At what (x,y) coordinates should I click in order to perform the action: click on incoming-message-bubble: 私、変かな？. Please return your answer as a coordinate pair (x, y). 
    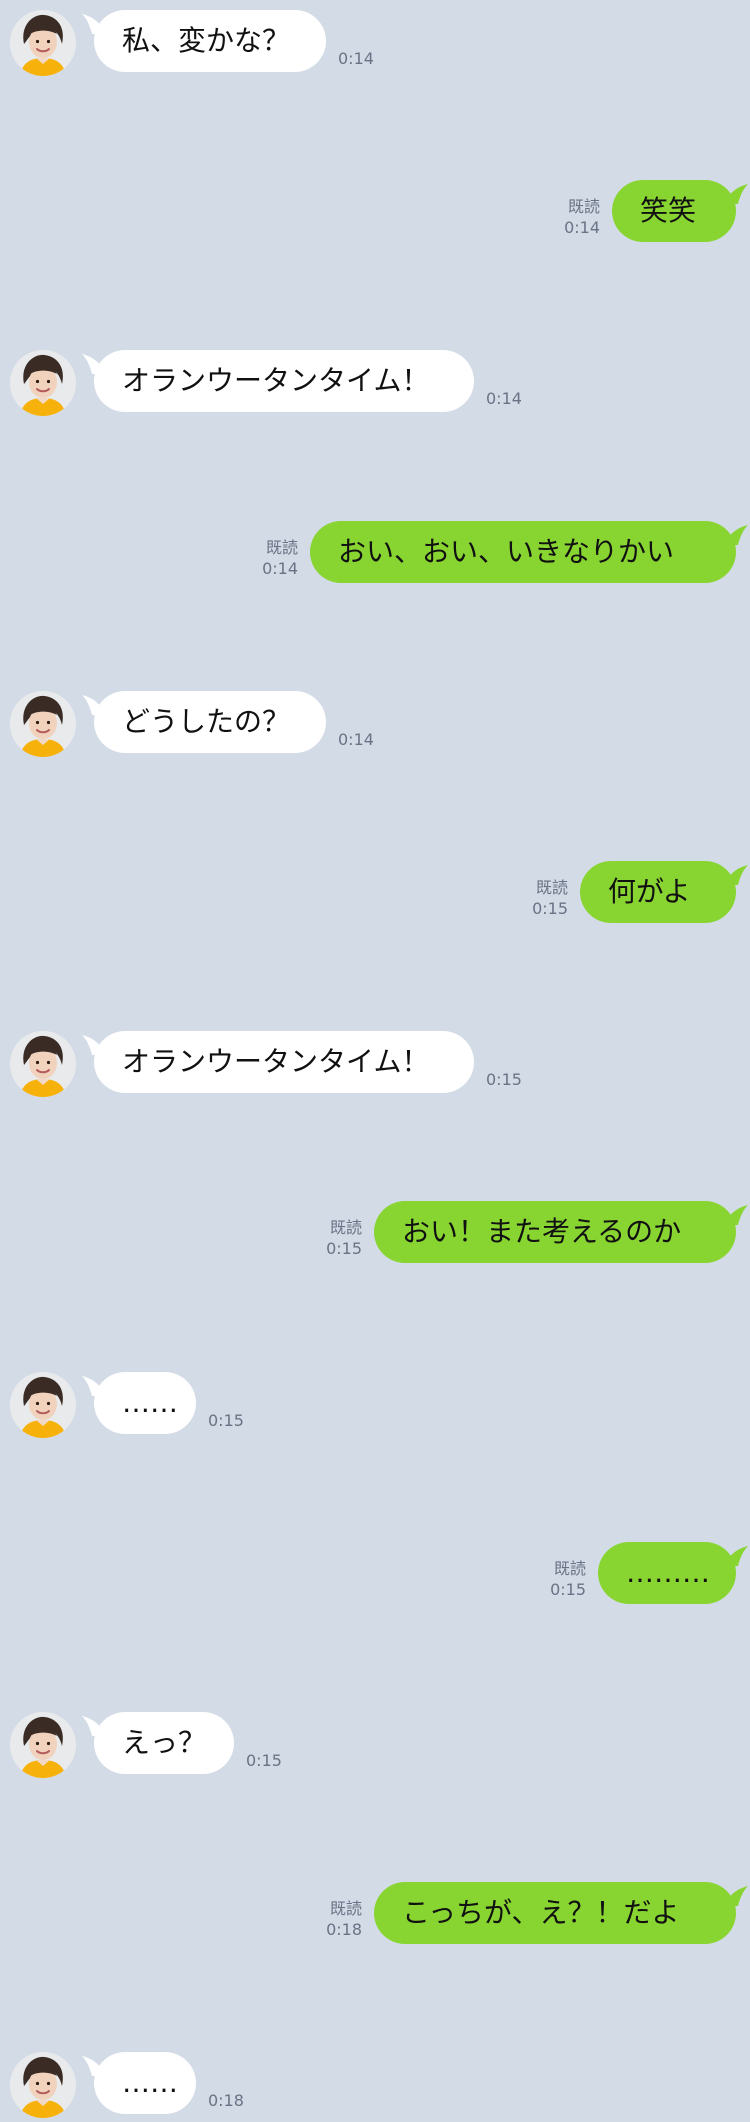
    Looking at the image, I should click on (210, 41).